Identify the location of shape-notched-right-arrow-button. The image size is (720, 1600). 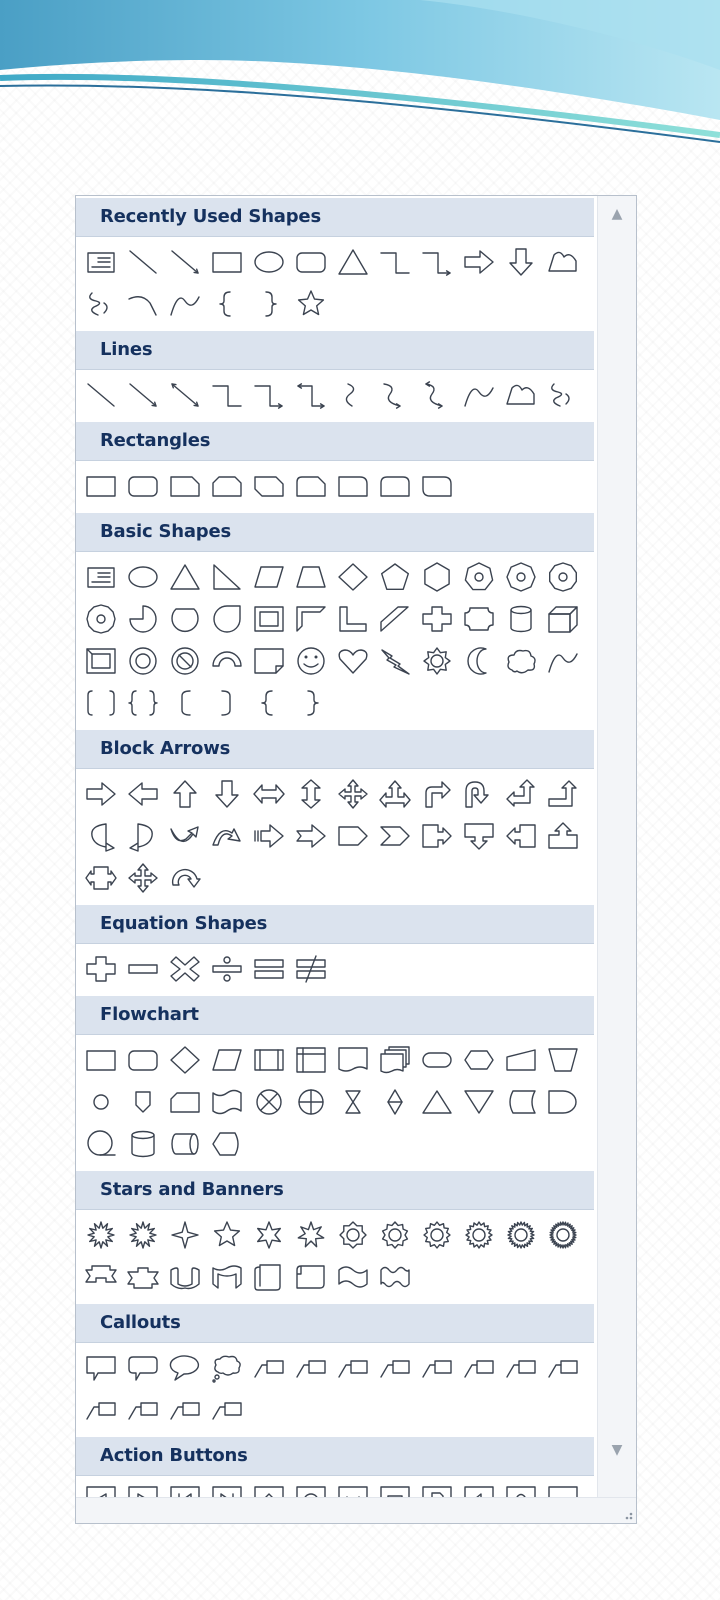
(311, 836).